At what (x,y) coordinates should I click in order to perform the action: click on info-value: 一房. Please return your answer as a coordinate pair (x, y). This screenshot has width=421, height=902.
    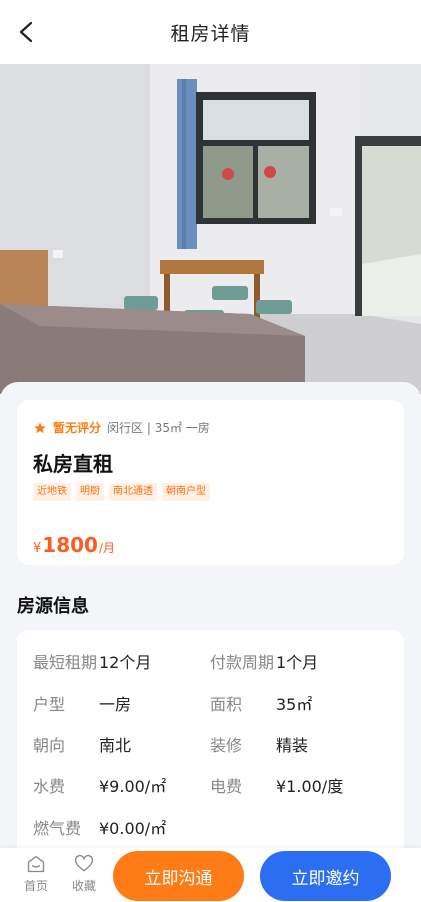
    Looking at the image, I should click on (115, 704).